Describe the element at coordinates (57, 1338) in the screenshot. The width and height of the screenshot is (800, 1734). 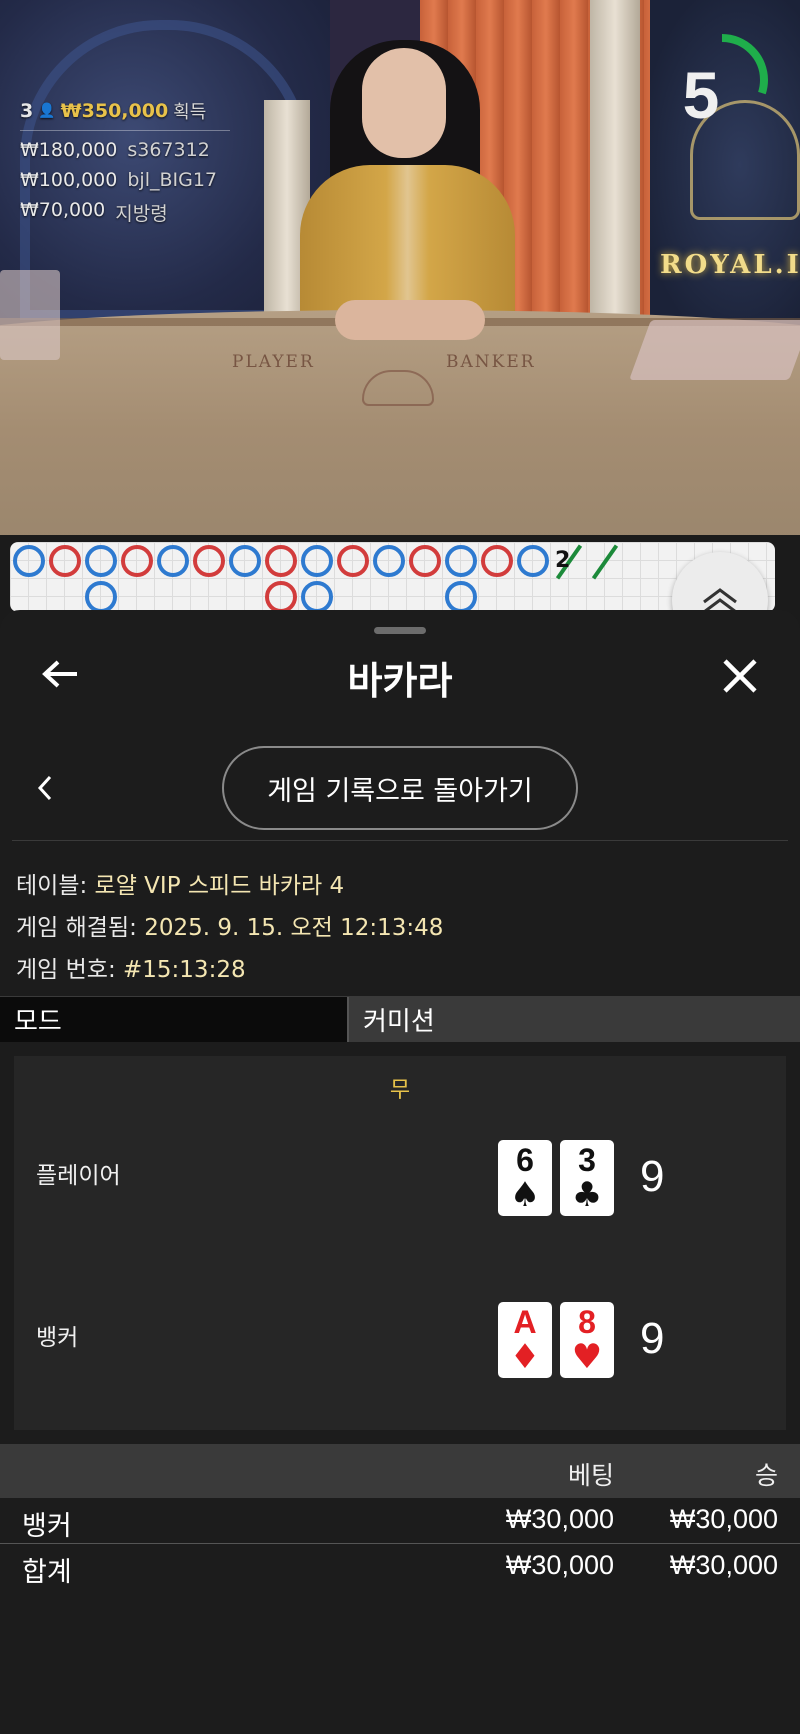
I see `banker-label: 뱅커` at that location.